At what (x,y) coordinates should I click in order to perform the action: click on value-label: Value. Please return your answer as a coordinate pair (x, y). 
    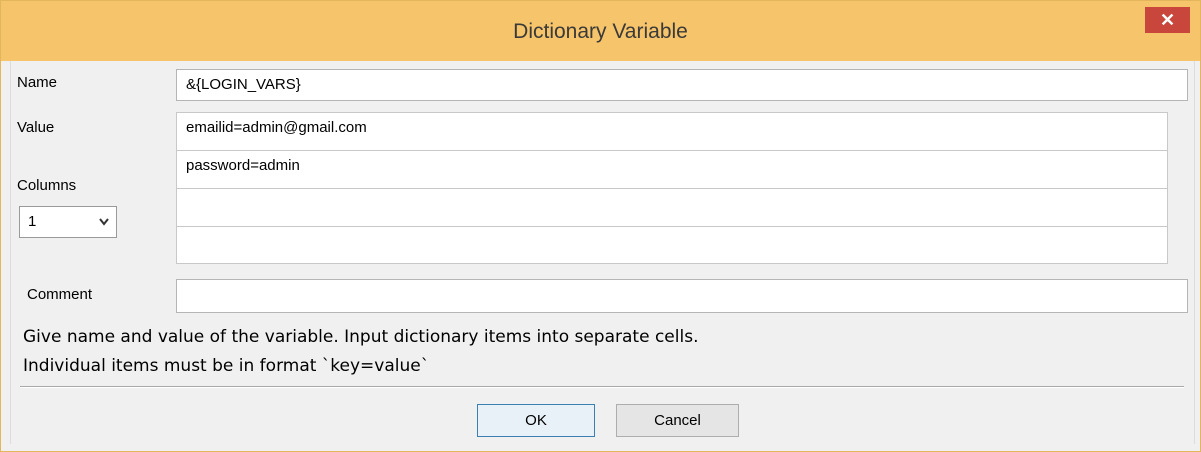
    Looking at the image, I should click on (36, 127).